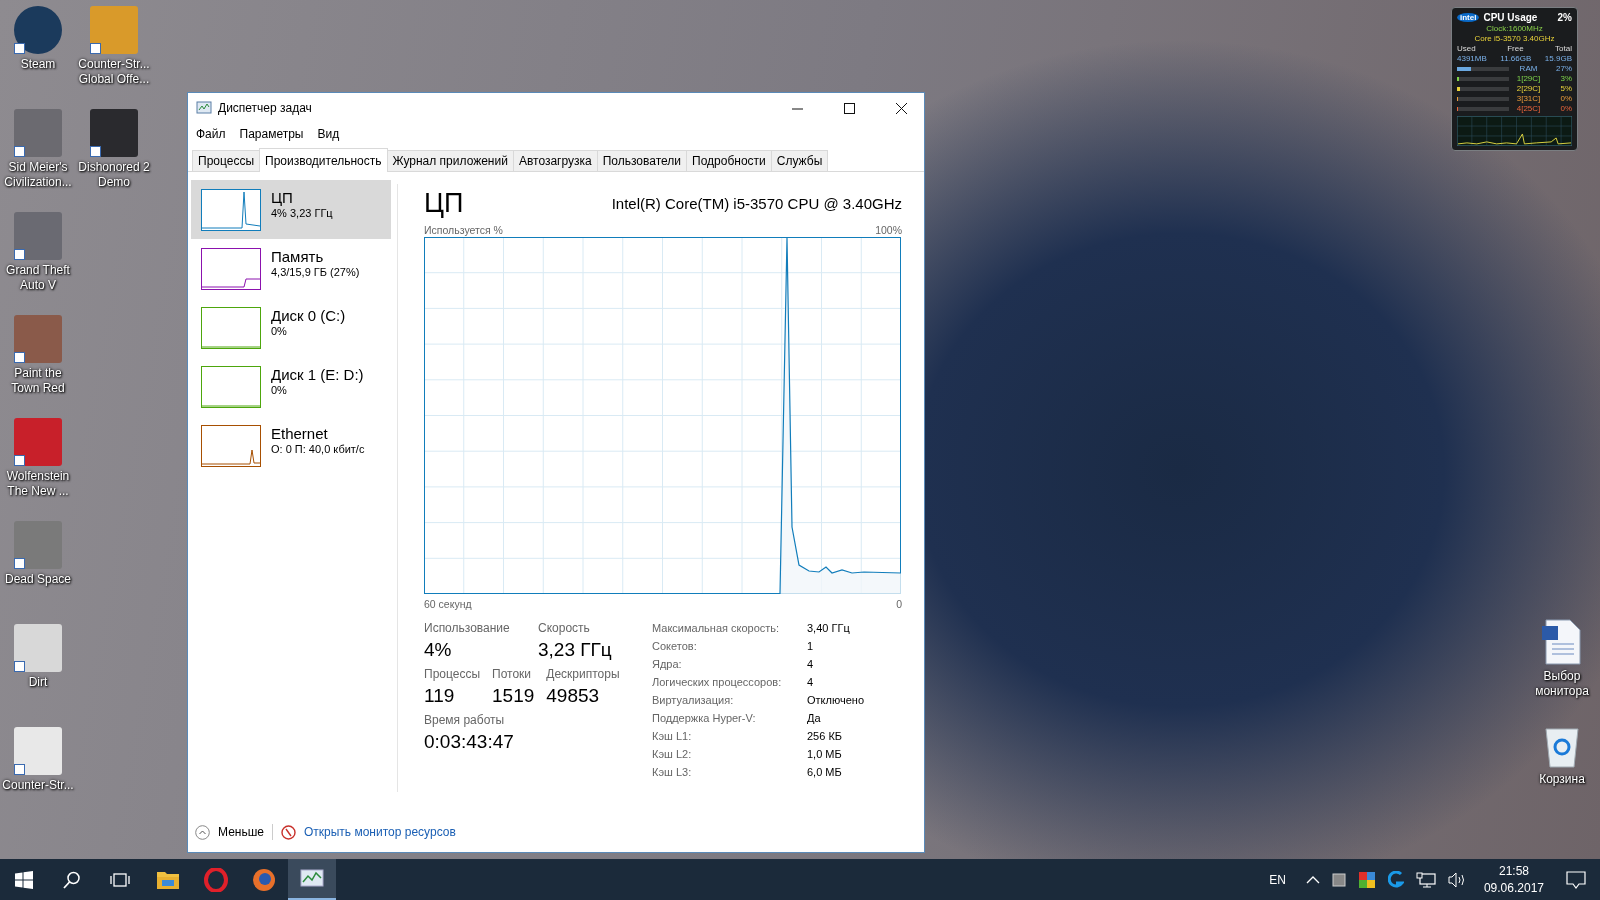 The height and width of the screenshot is (900, 1600). I want to click on column-header: Free, so click(1515, 48).